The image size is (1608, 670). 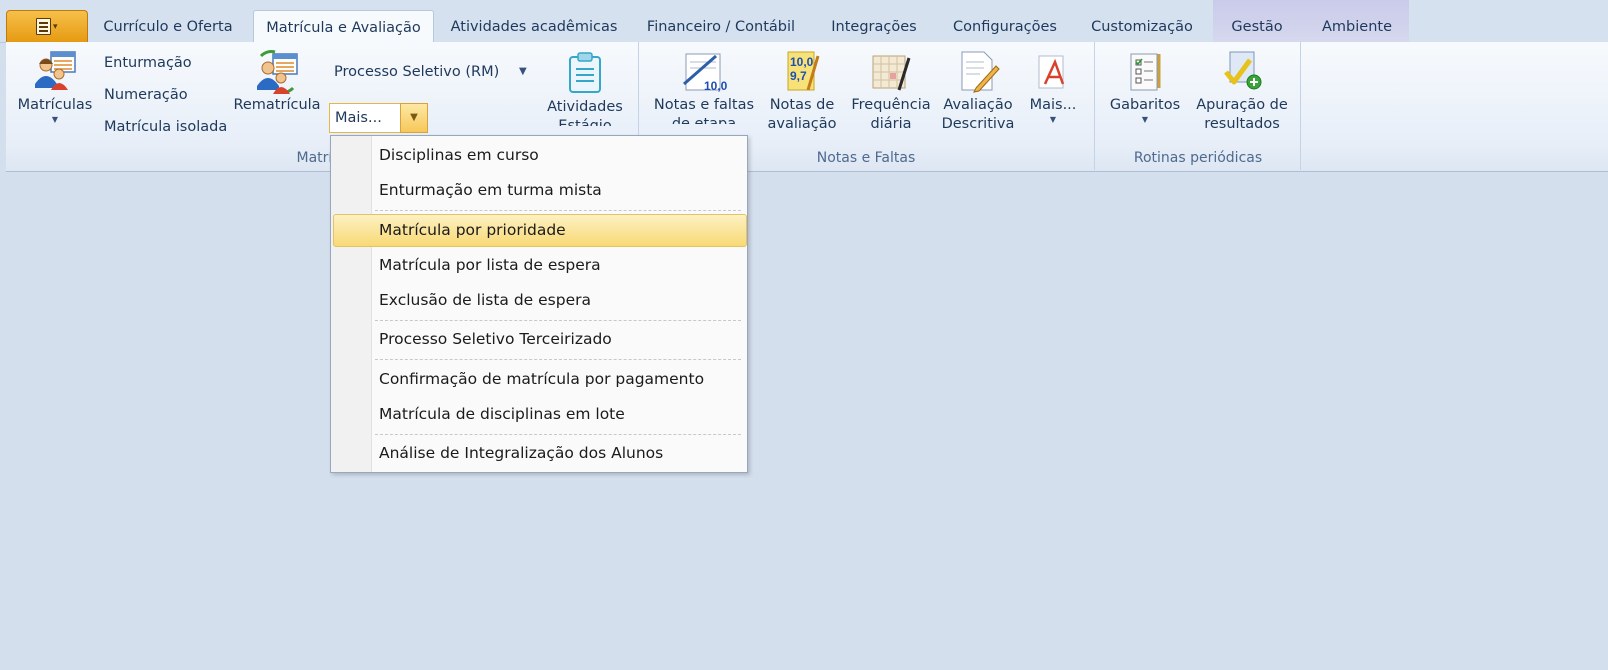 I want to click on calendar-icon, so click(x=891, y=73).